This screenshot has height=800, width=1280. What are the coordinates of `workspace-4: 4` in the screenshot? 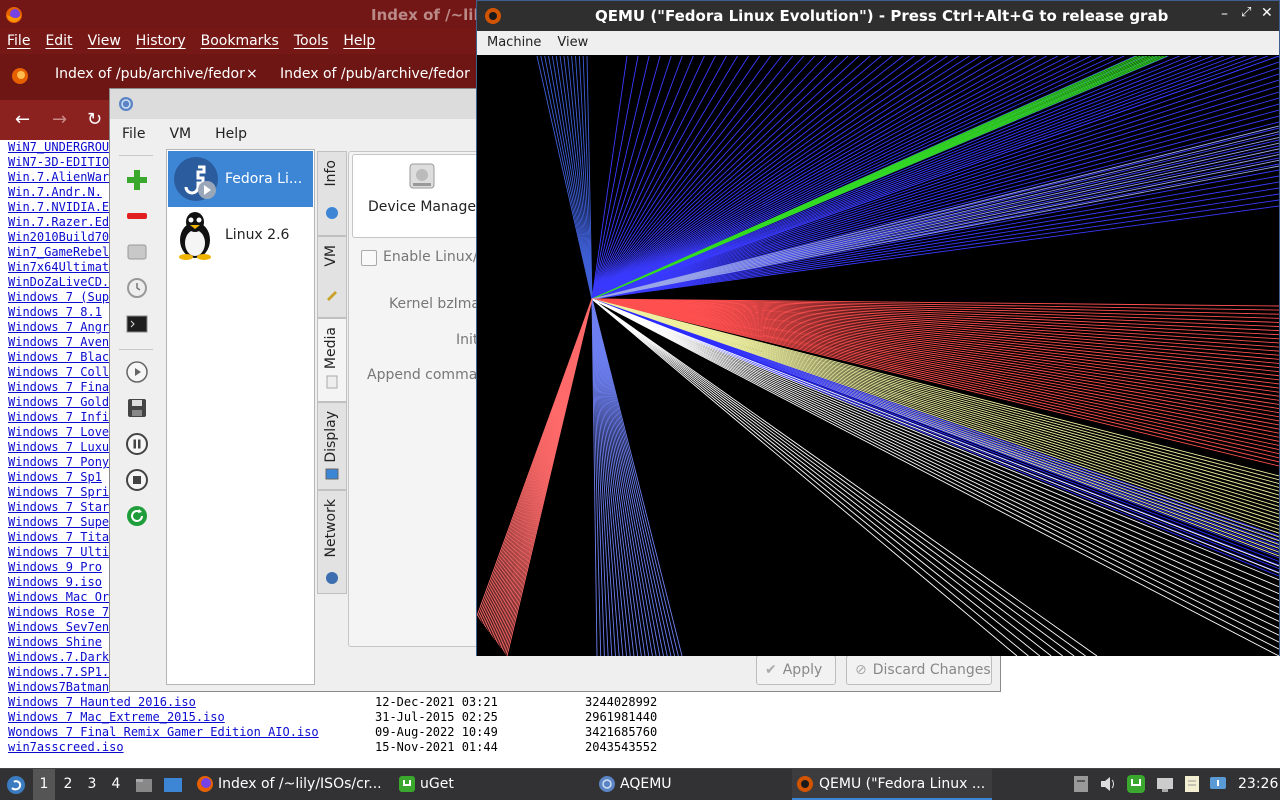 It's located at (116, 784).